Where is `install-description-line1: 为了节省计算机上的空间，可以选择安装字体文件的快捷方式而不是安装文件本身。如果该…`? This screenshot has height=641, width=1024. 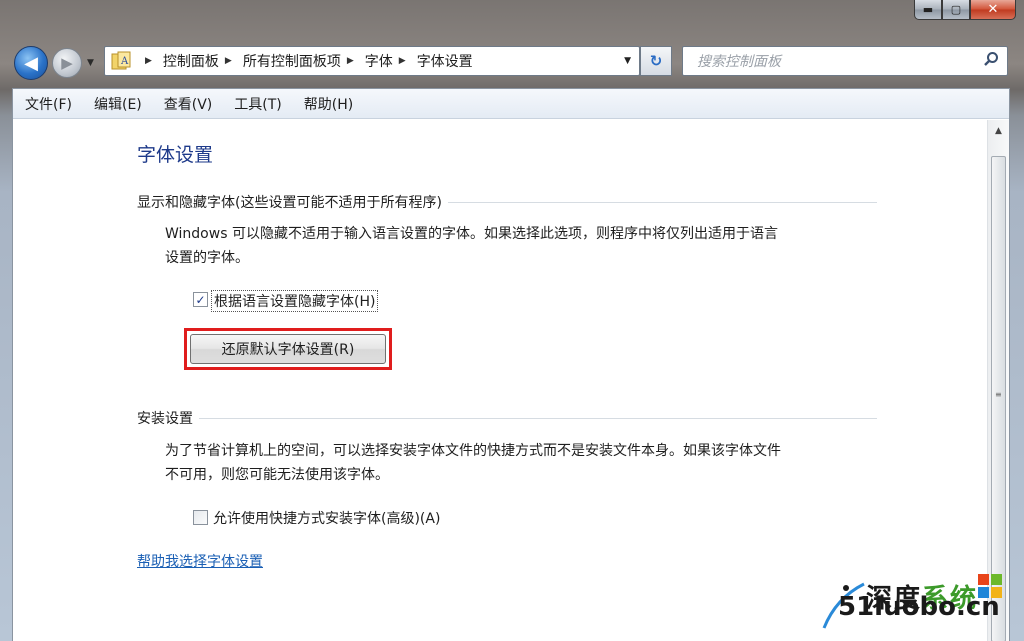 install-description-line1: 为了节省计算机上的空间，可以选择安装字体文件的快捷方式而不是安装文件本身。如果该… is located at coordinates (473, 451).